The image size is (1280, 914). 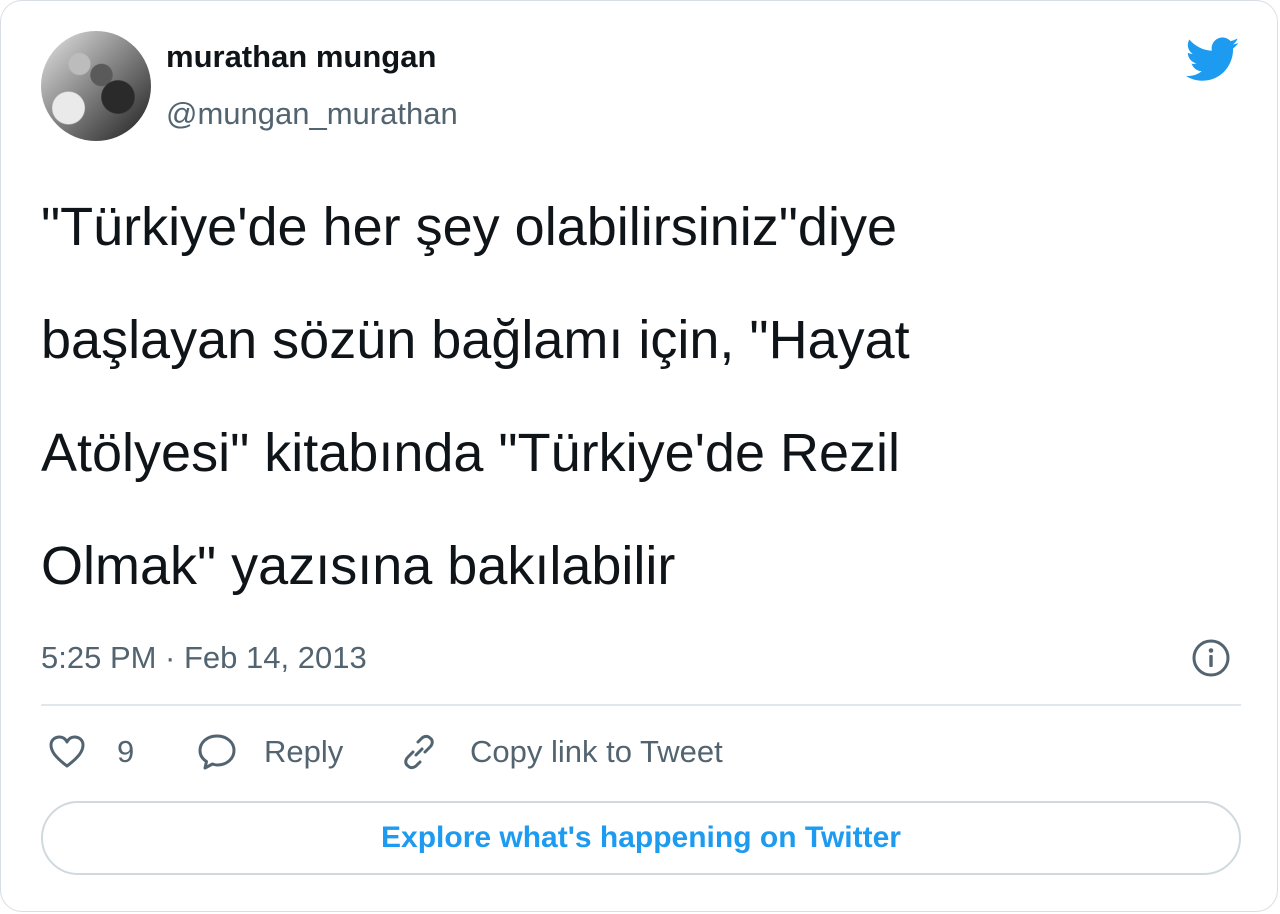 I want to click on tweet-text-line: başlayan sözün bağlamı için, "Hayat, so click(x=475, y=340).